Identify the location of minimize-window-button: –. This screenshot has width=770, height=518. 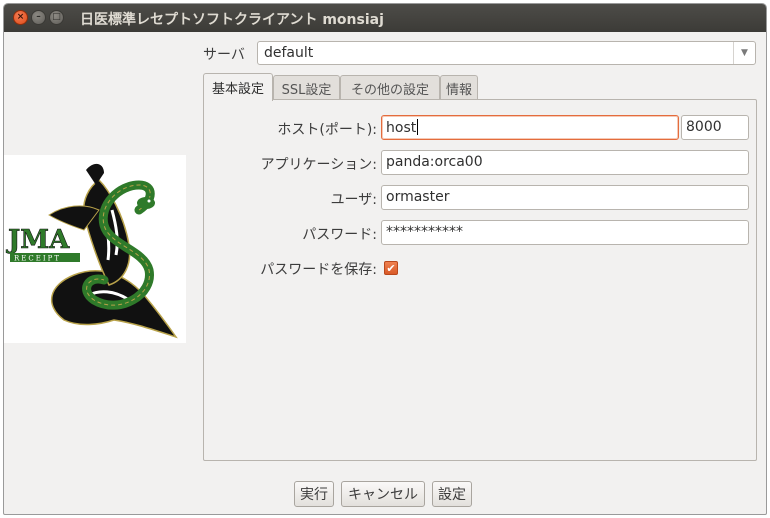
(38, 17).